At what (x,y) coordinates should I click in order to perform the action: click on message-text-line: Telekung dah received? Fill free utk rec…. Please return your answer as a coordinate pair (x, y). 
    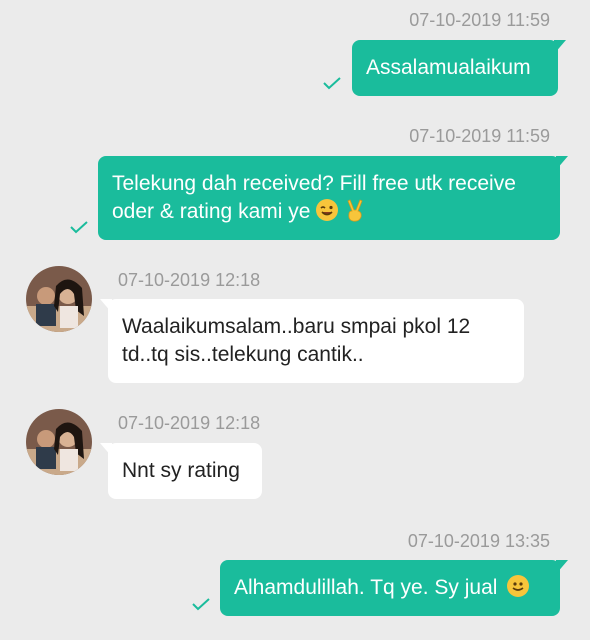
    Looking at the image, I should click on (314, 183).